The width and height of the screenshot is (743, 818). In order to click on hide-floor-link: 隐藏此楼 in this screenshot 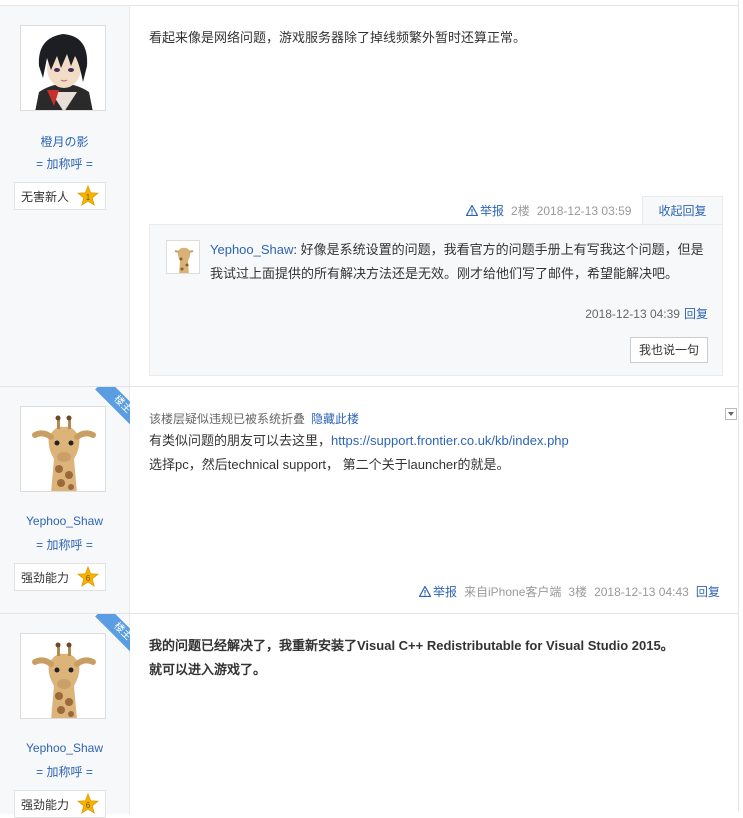, I will do `click(335, 419)`.